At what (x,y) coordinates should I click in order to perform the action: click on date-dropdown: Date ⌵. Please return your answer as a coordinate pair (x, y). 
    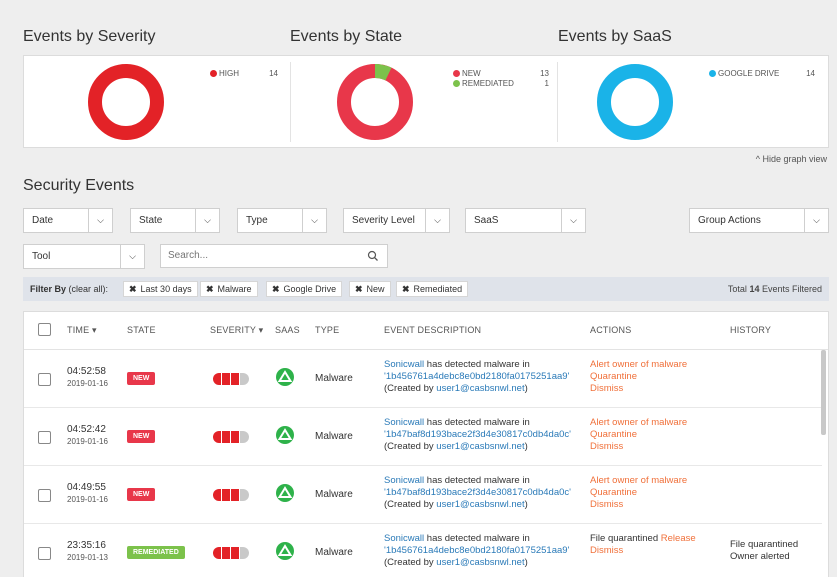
    Looking at the image, I should click on (68, 220).